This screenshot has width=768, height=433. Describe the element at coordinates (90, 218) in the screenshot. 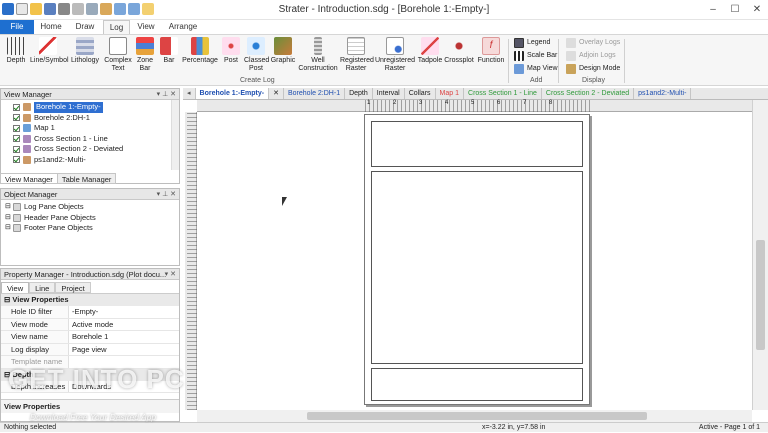

I see `object-item: ⊟ Header Pane Objects` at that location.